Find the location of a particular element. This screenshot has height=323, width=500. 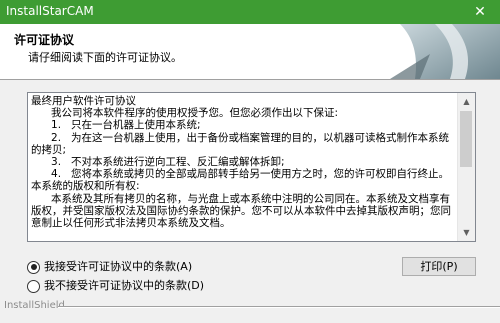

decline-label: 我不接受许可证协议中的条款(D) is located at coordinates (124, 285).